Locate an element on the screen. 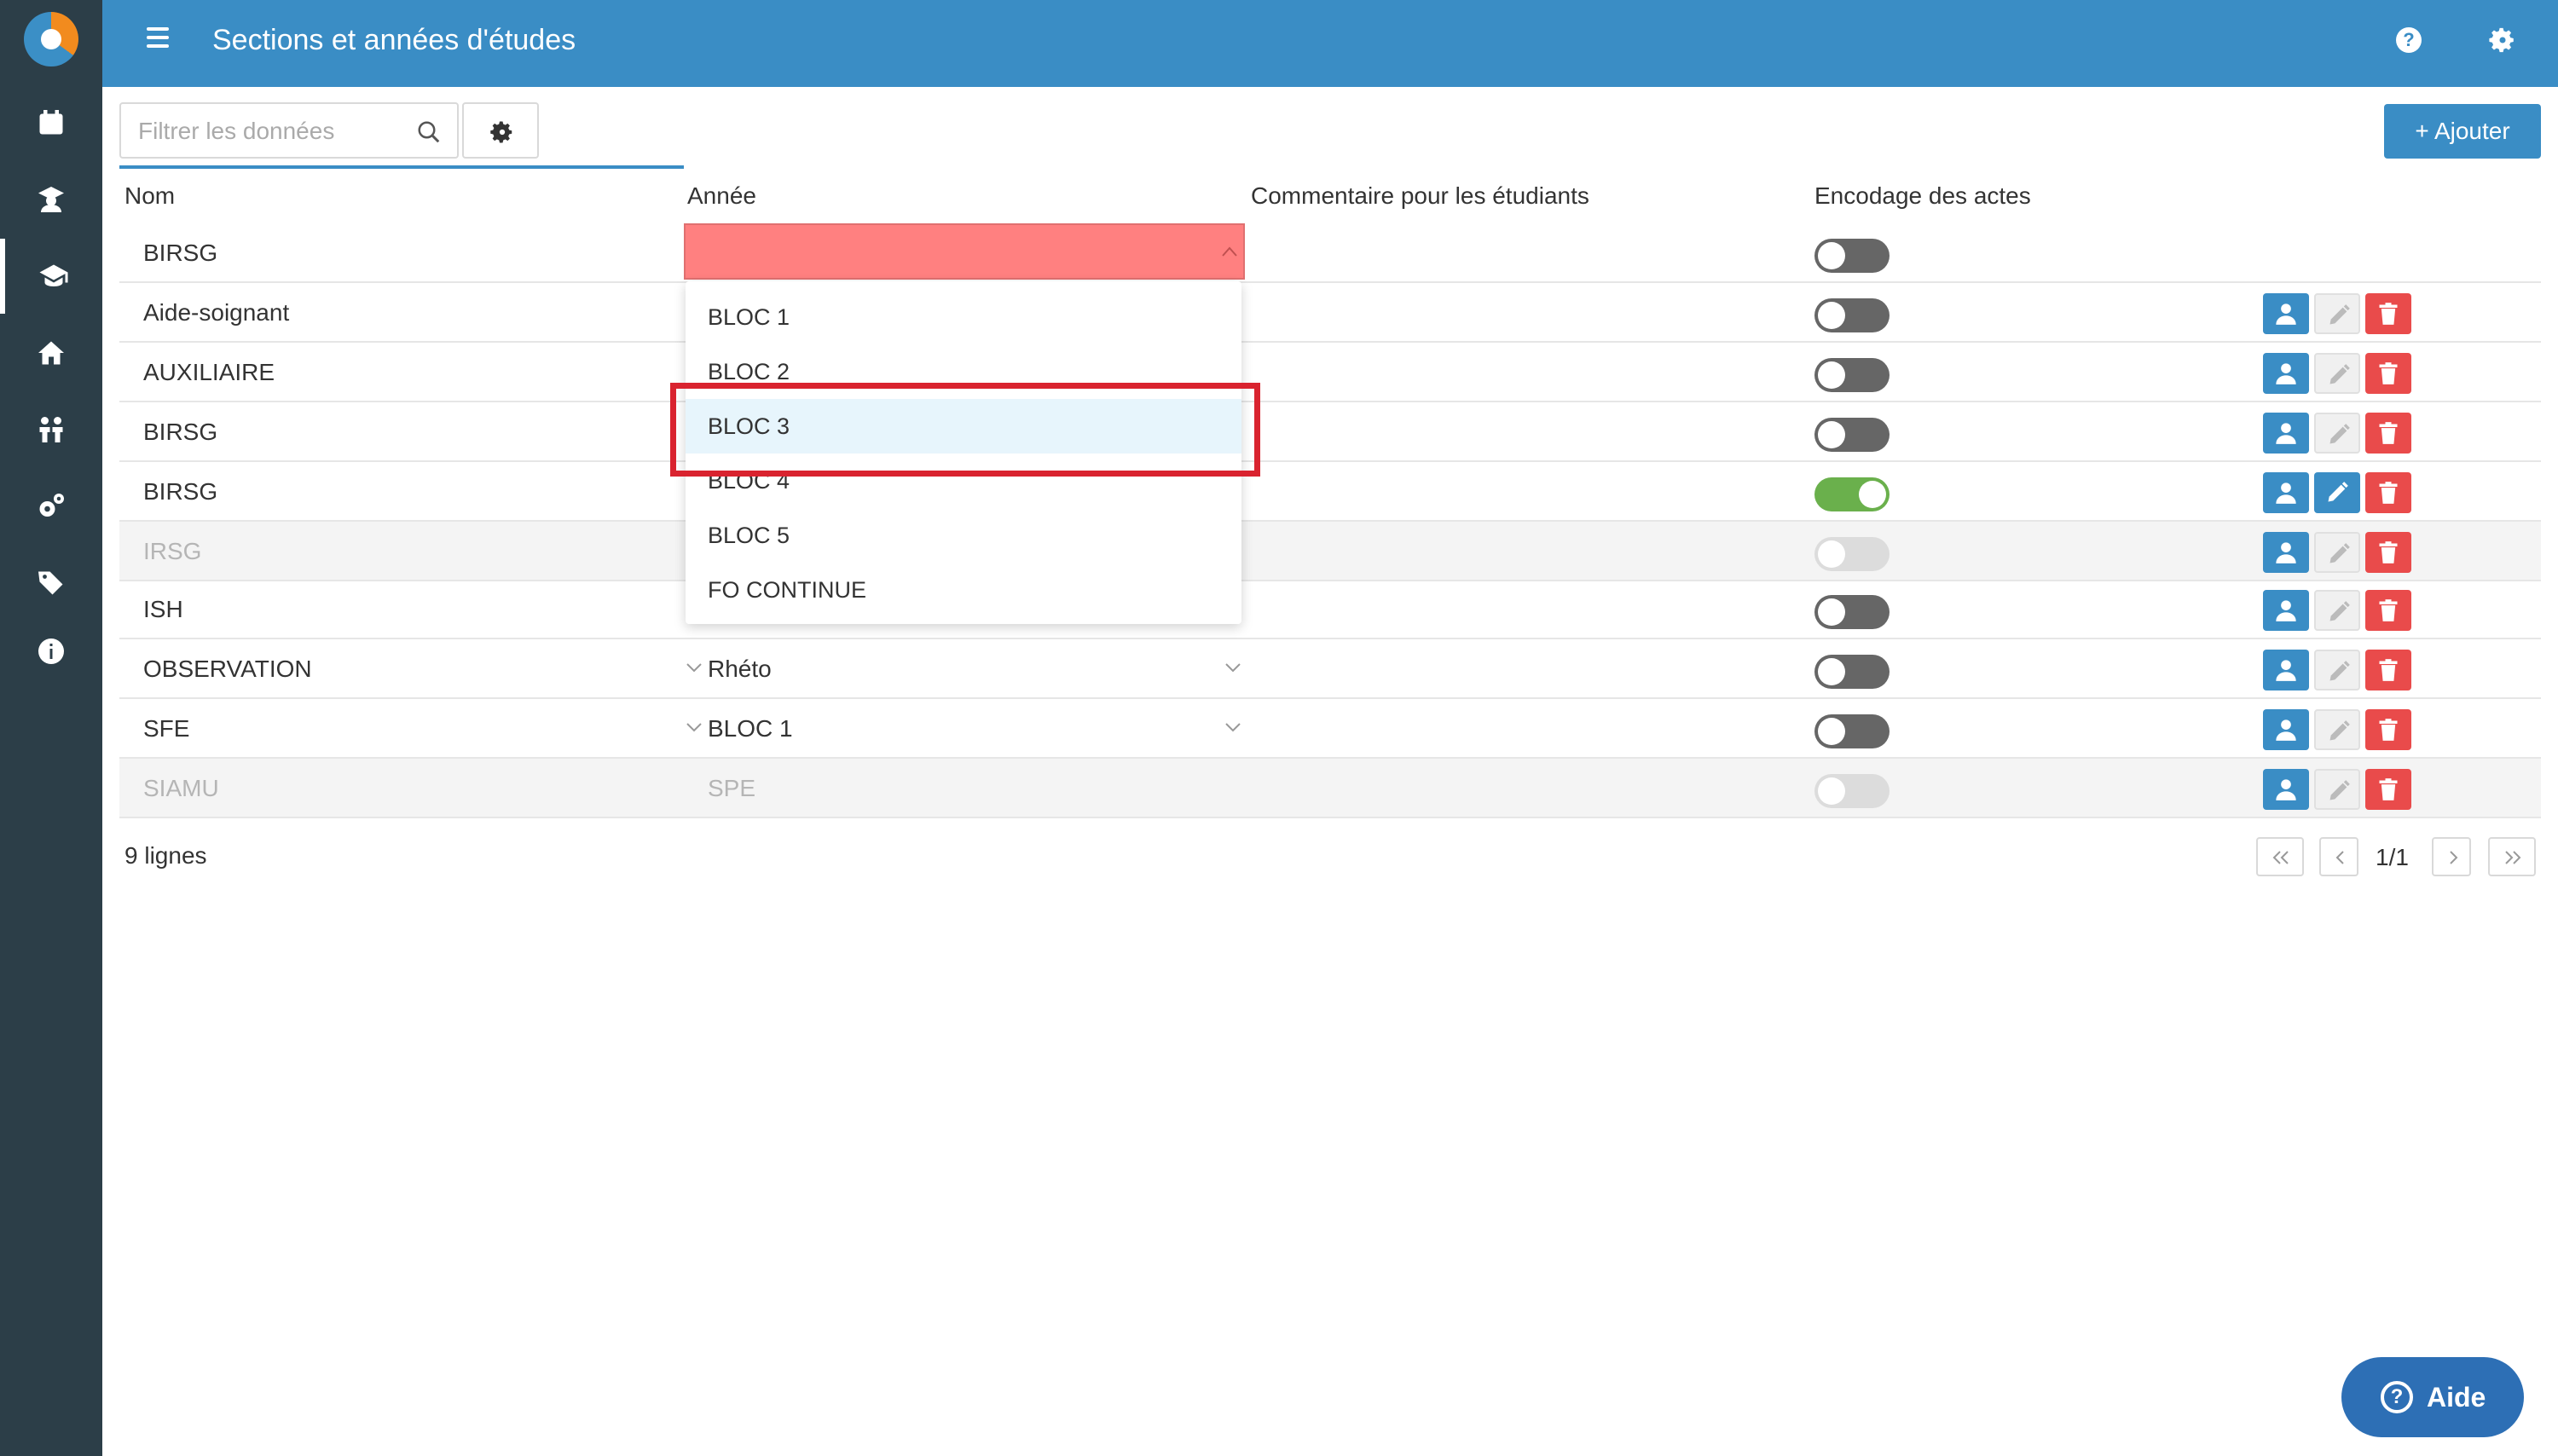 The width and height of the screenshot is (2558, 1456). nom-cell: Aide-soignant is located at coordinates (216, 313).